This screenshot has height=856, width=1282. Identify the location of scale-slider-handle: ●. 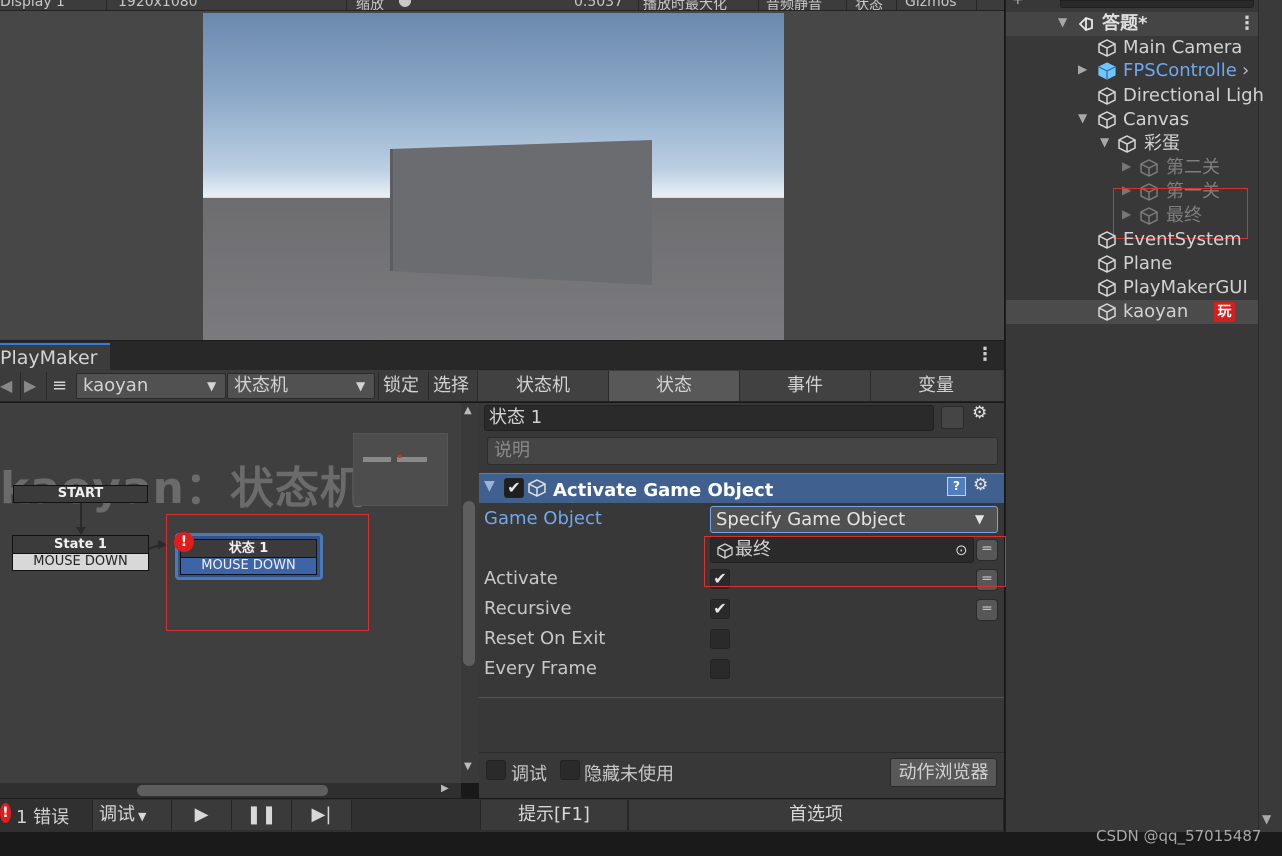
(405, 4).